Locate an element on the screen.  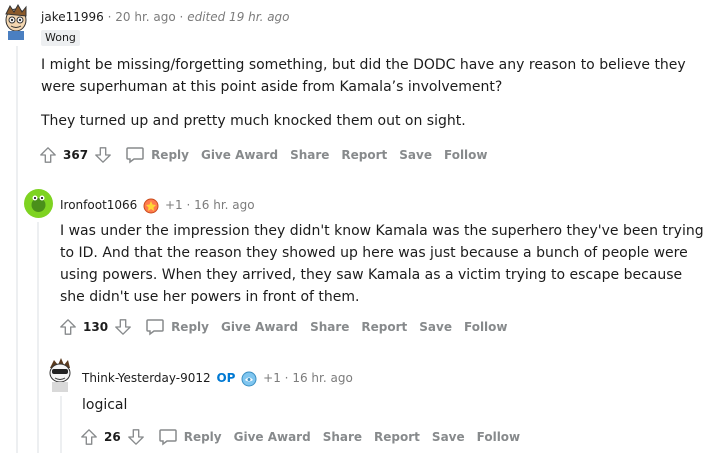
comment-body: logical is located at coordinates (382, 411).